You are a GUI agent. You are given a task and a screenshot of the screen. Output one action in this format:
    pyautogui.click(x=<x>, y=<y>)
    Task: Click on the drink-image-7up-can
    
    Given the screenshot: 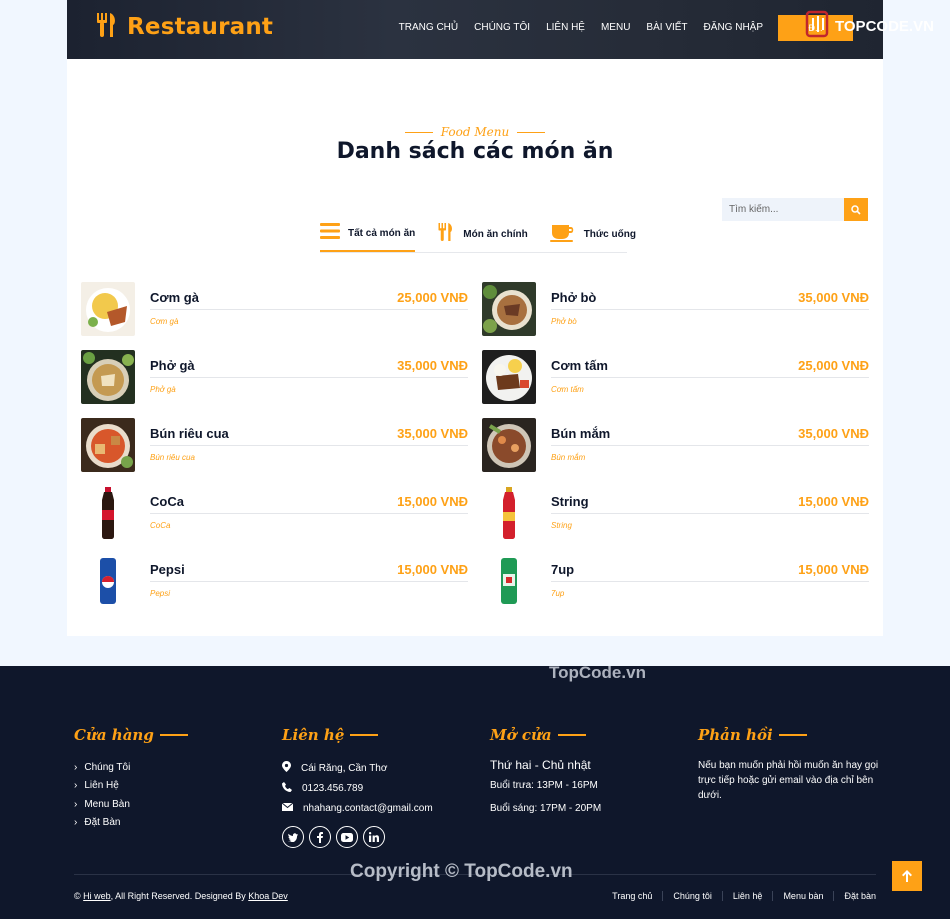 What is the action you would take?
    pyautogui.click(x=509, y=581)
    